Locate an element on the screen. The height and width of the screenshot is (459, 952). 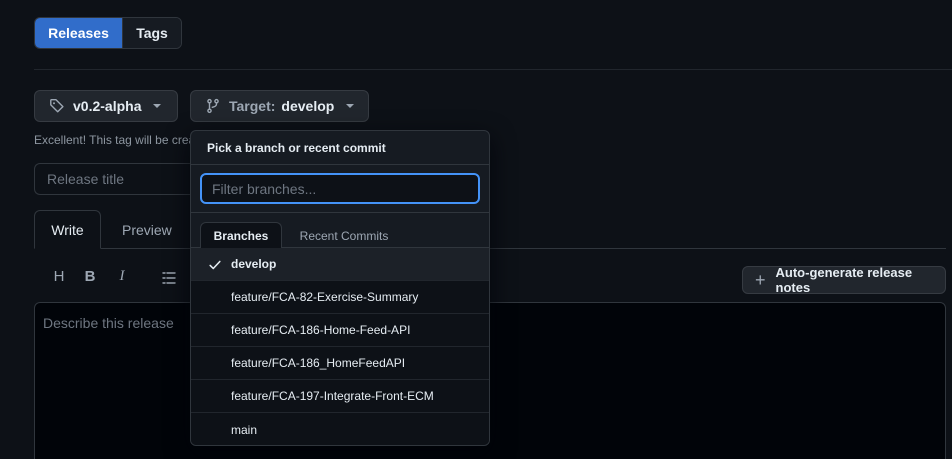
auto-generate-label: Auto-generate release notes is located at coordinates (844, 280).